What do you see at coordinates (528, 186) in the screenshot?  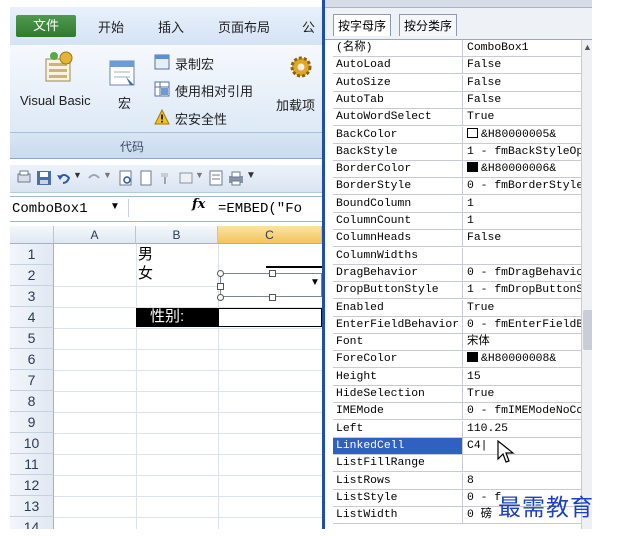 I see `property-value: 0 - fmBorderStyle` at bounding box center [528, 186].